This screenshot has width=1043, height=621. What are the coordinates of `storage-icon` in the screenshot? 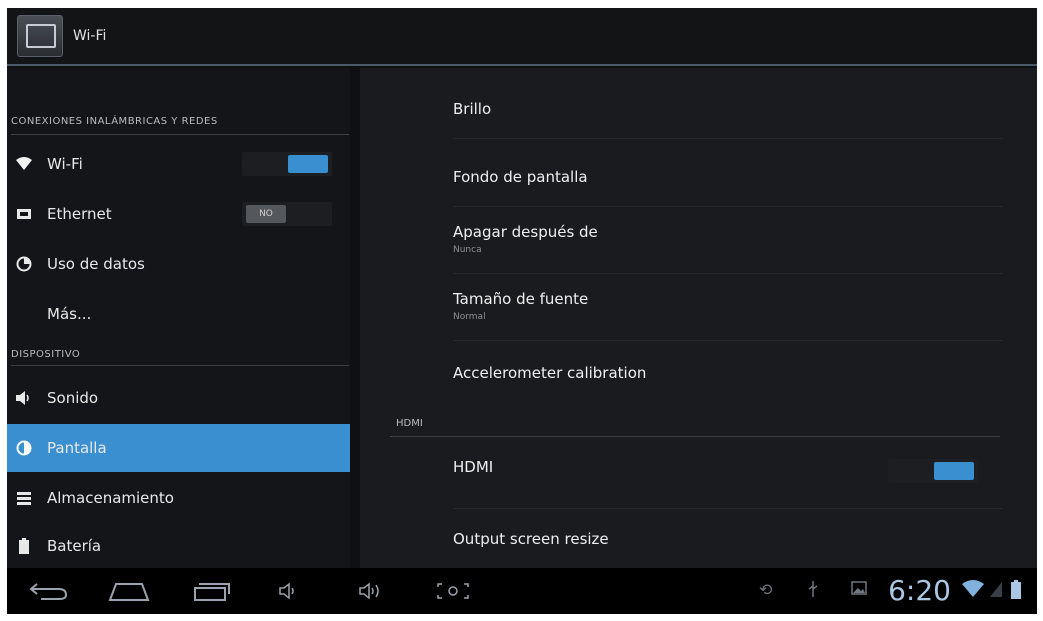 It's located at (24, 498).